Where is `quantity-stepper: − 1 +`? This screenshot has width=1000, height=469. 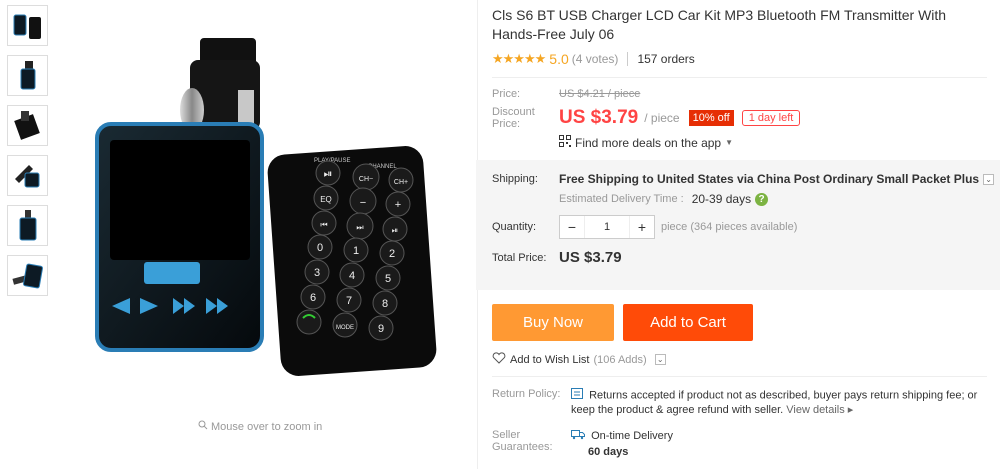 quantity-stepper: − 1 + is located at coordinates (607, 227).